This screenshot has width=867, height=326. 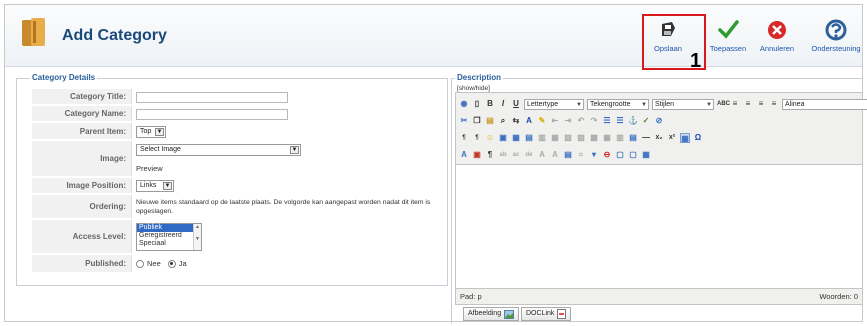 What do you see at coordinates (182, 263) in the screenshot?
I see `published-yes-label: Ja` at bounding box center [182, 263].